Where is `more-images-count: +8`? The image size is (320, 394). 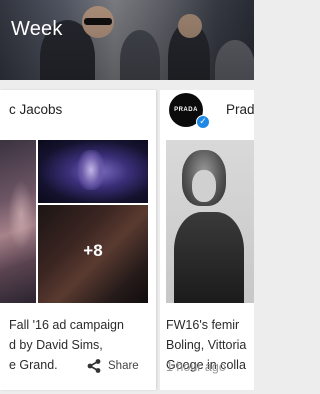 more-images-count: +8 is located at coordinates (93, 250).